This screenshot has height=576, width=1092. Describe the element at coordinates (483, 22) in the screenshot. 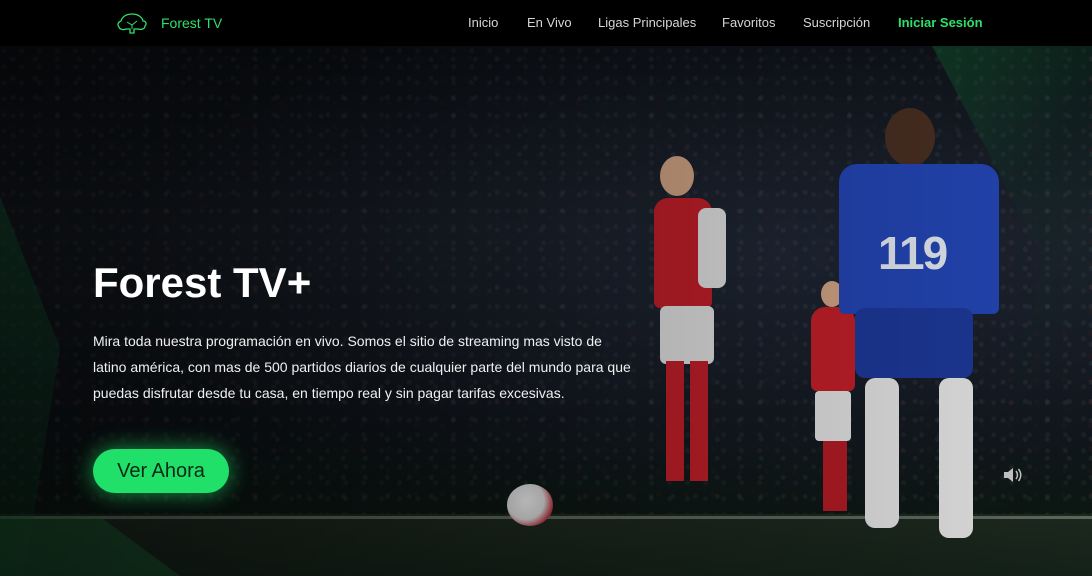

I see `nav-item-inicio: Inicio` at that location.